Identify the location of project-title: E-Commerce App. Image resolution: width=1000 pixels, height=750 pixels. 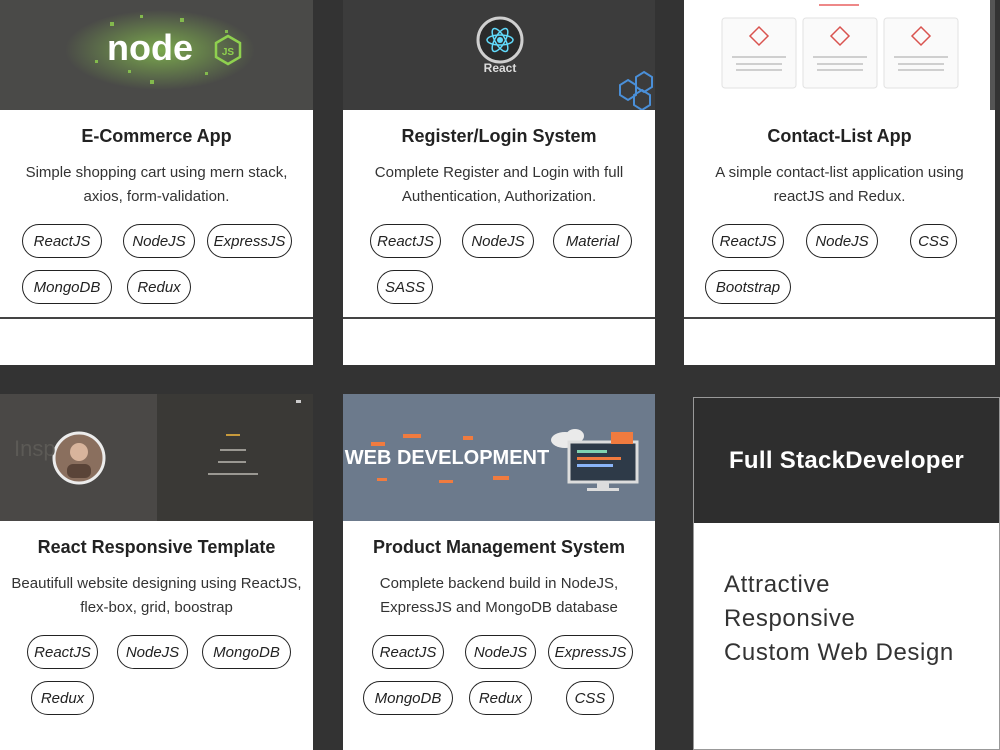
(156, 136).